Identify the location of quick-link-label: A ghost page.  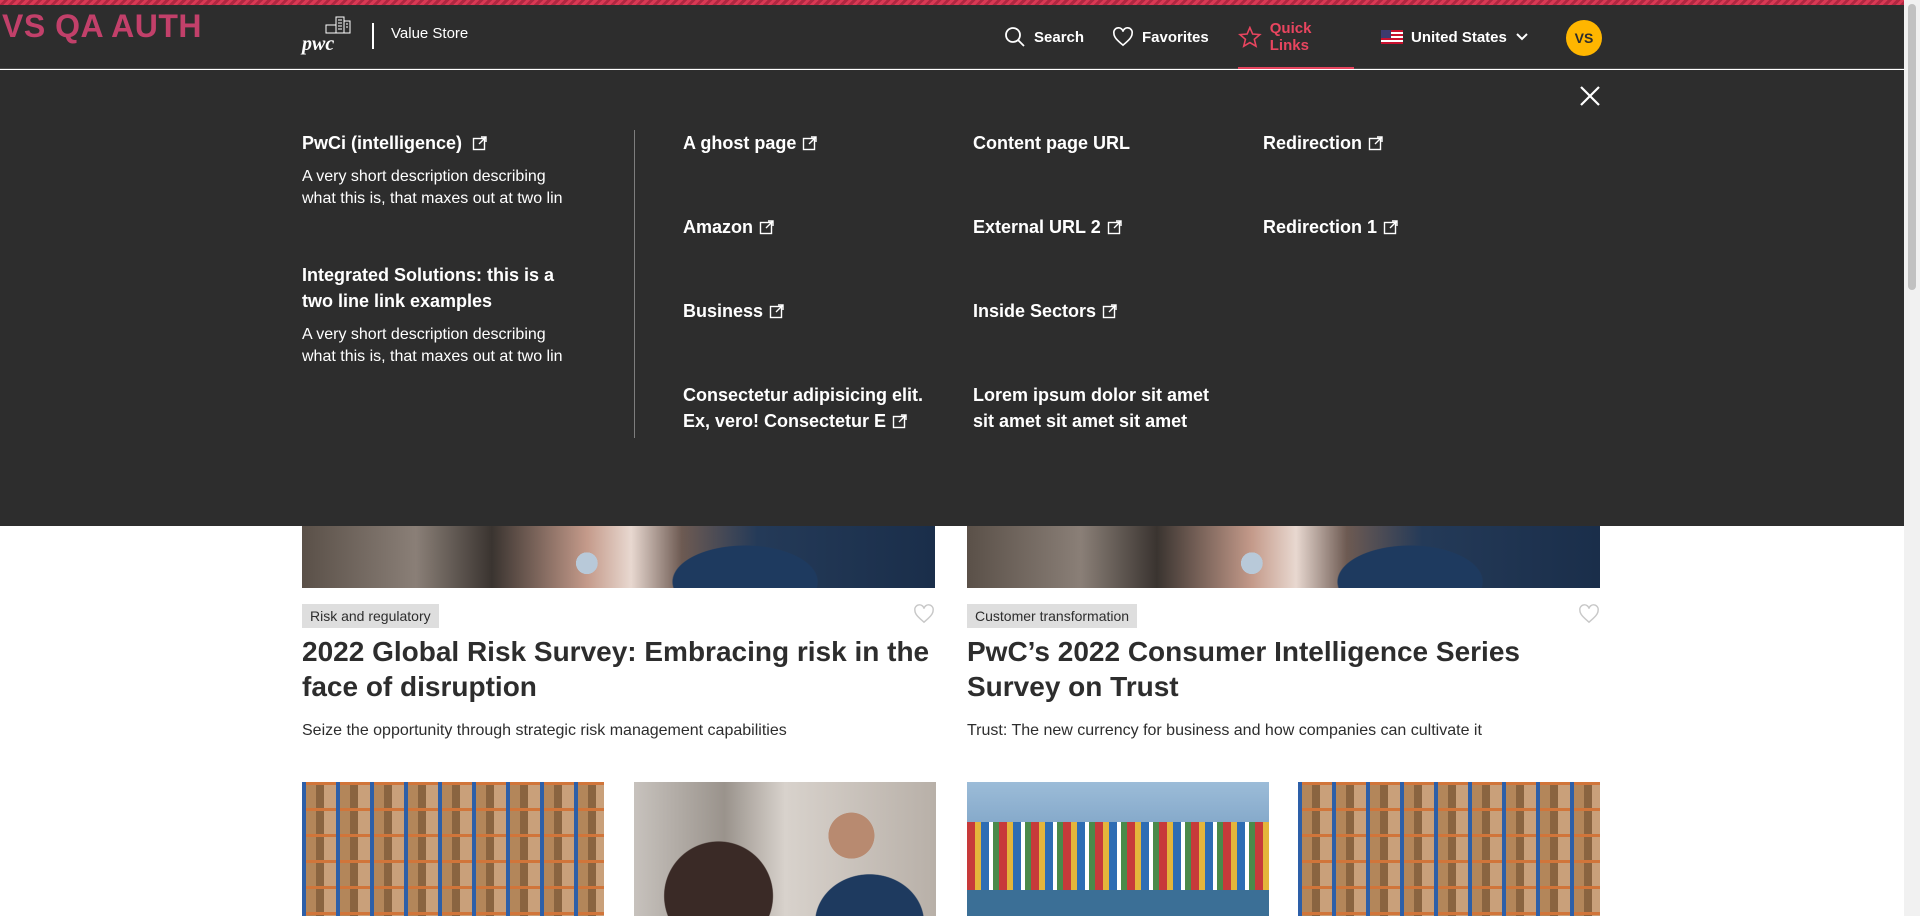
(740, 143).